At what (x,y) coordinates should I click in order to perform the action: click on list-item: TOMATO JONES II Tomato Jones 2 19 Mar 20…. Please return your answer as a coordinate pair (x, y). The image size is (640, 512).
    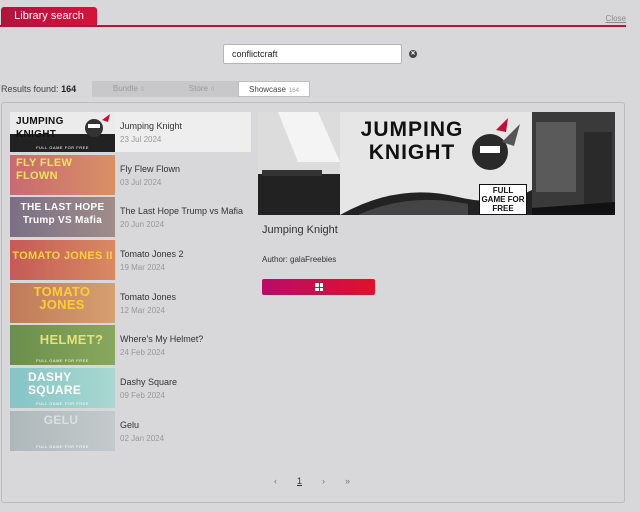
    Looking at the image, I should click on (130, 260).